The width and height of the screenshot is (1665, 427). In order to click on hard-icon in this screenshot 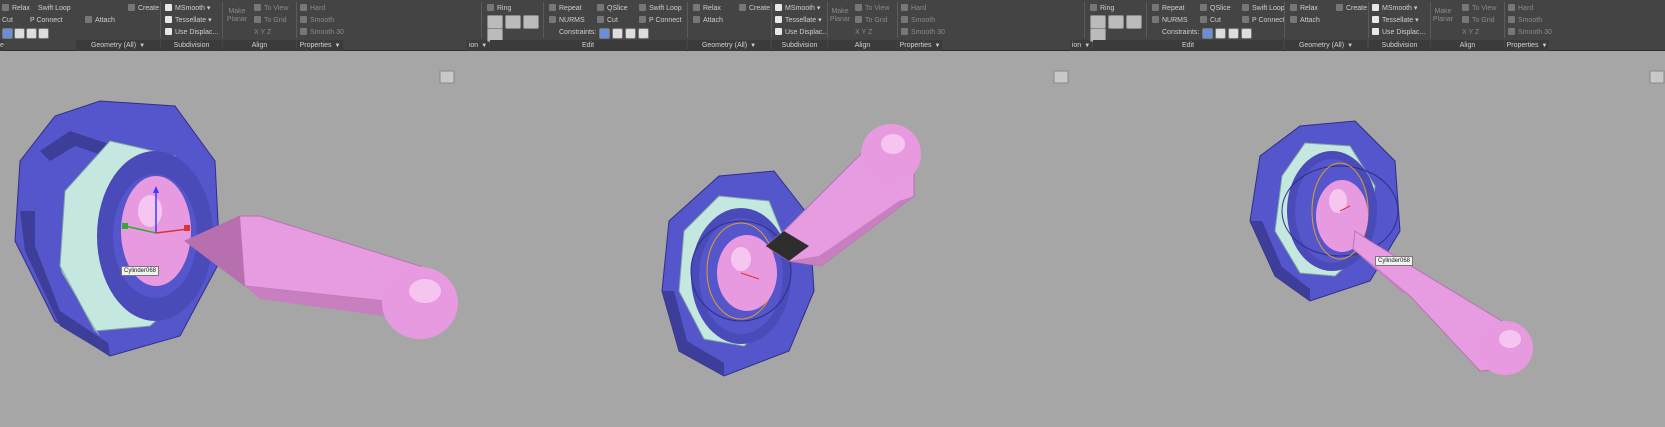, I will do `click(303, 7)`.